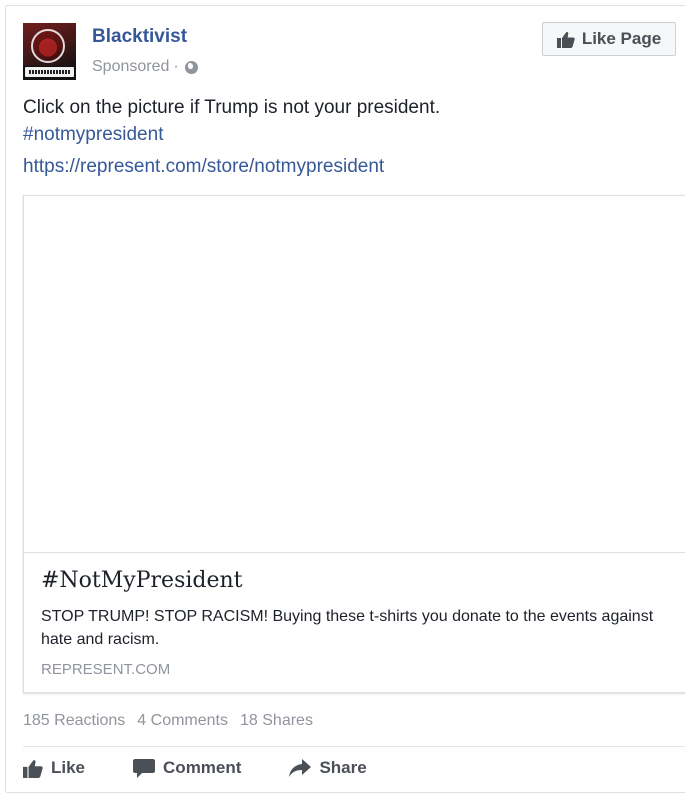 The height and width of the screenshot is (800, 685). I want to click on comment-label: Comment, so click(202, 767).